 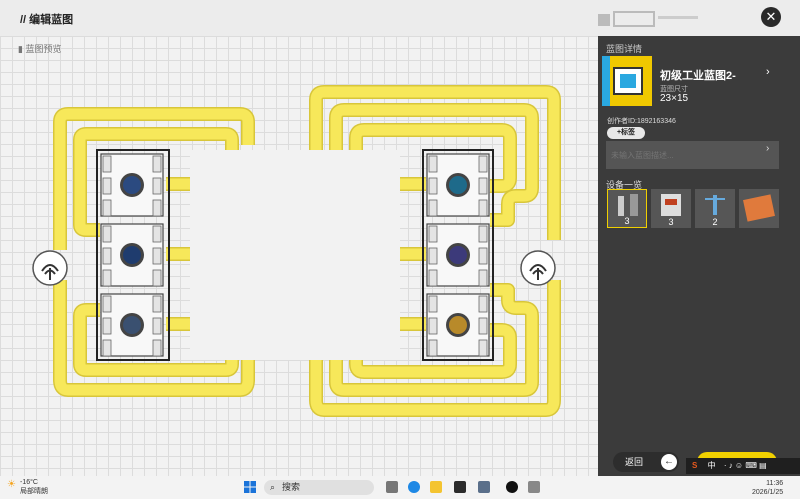 I want to click on panel-label: 蓝图详情, so click(x=624, y=49).